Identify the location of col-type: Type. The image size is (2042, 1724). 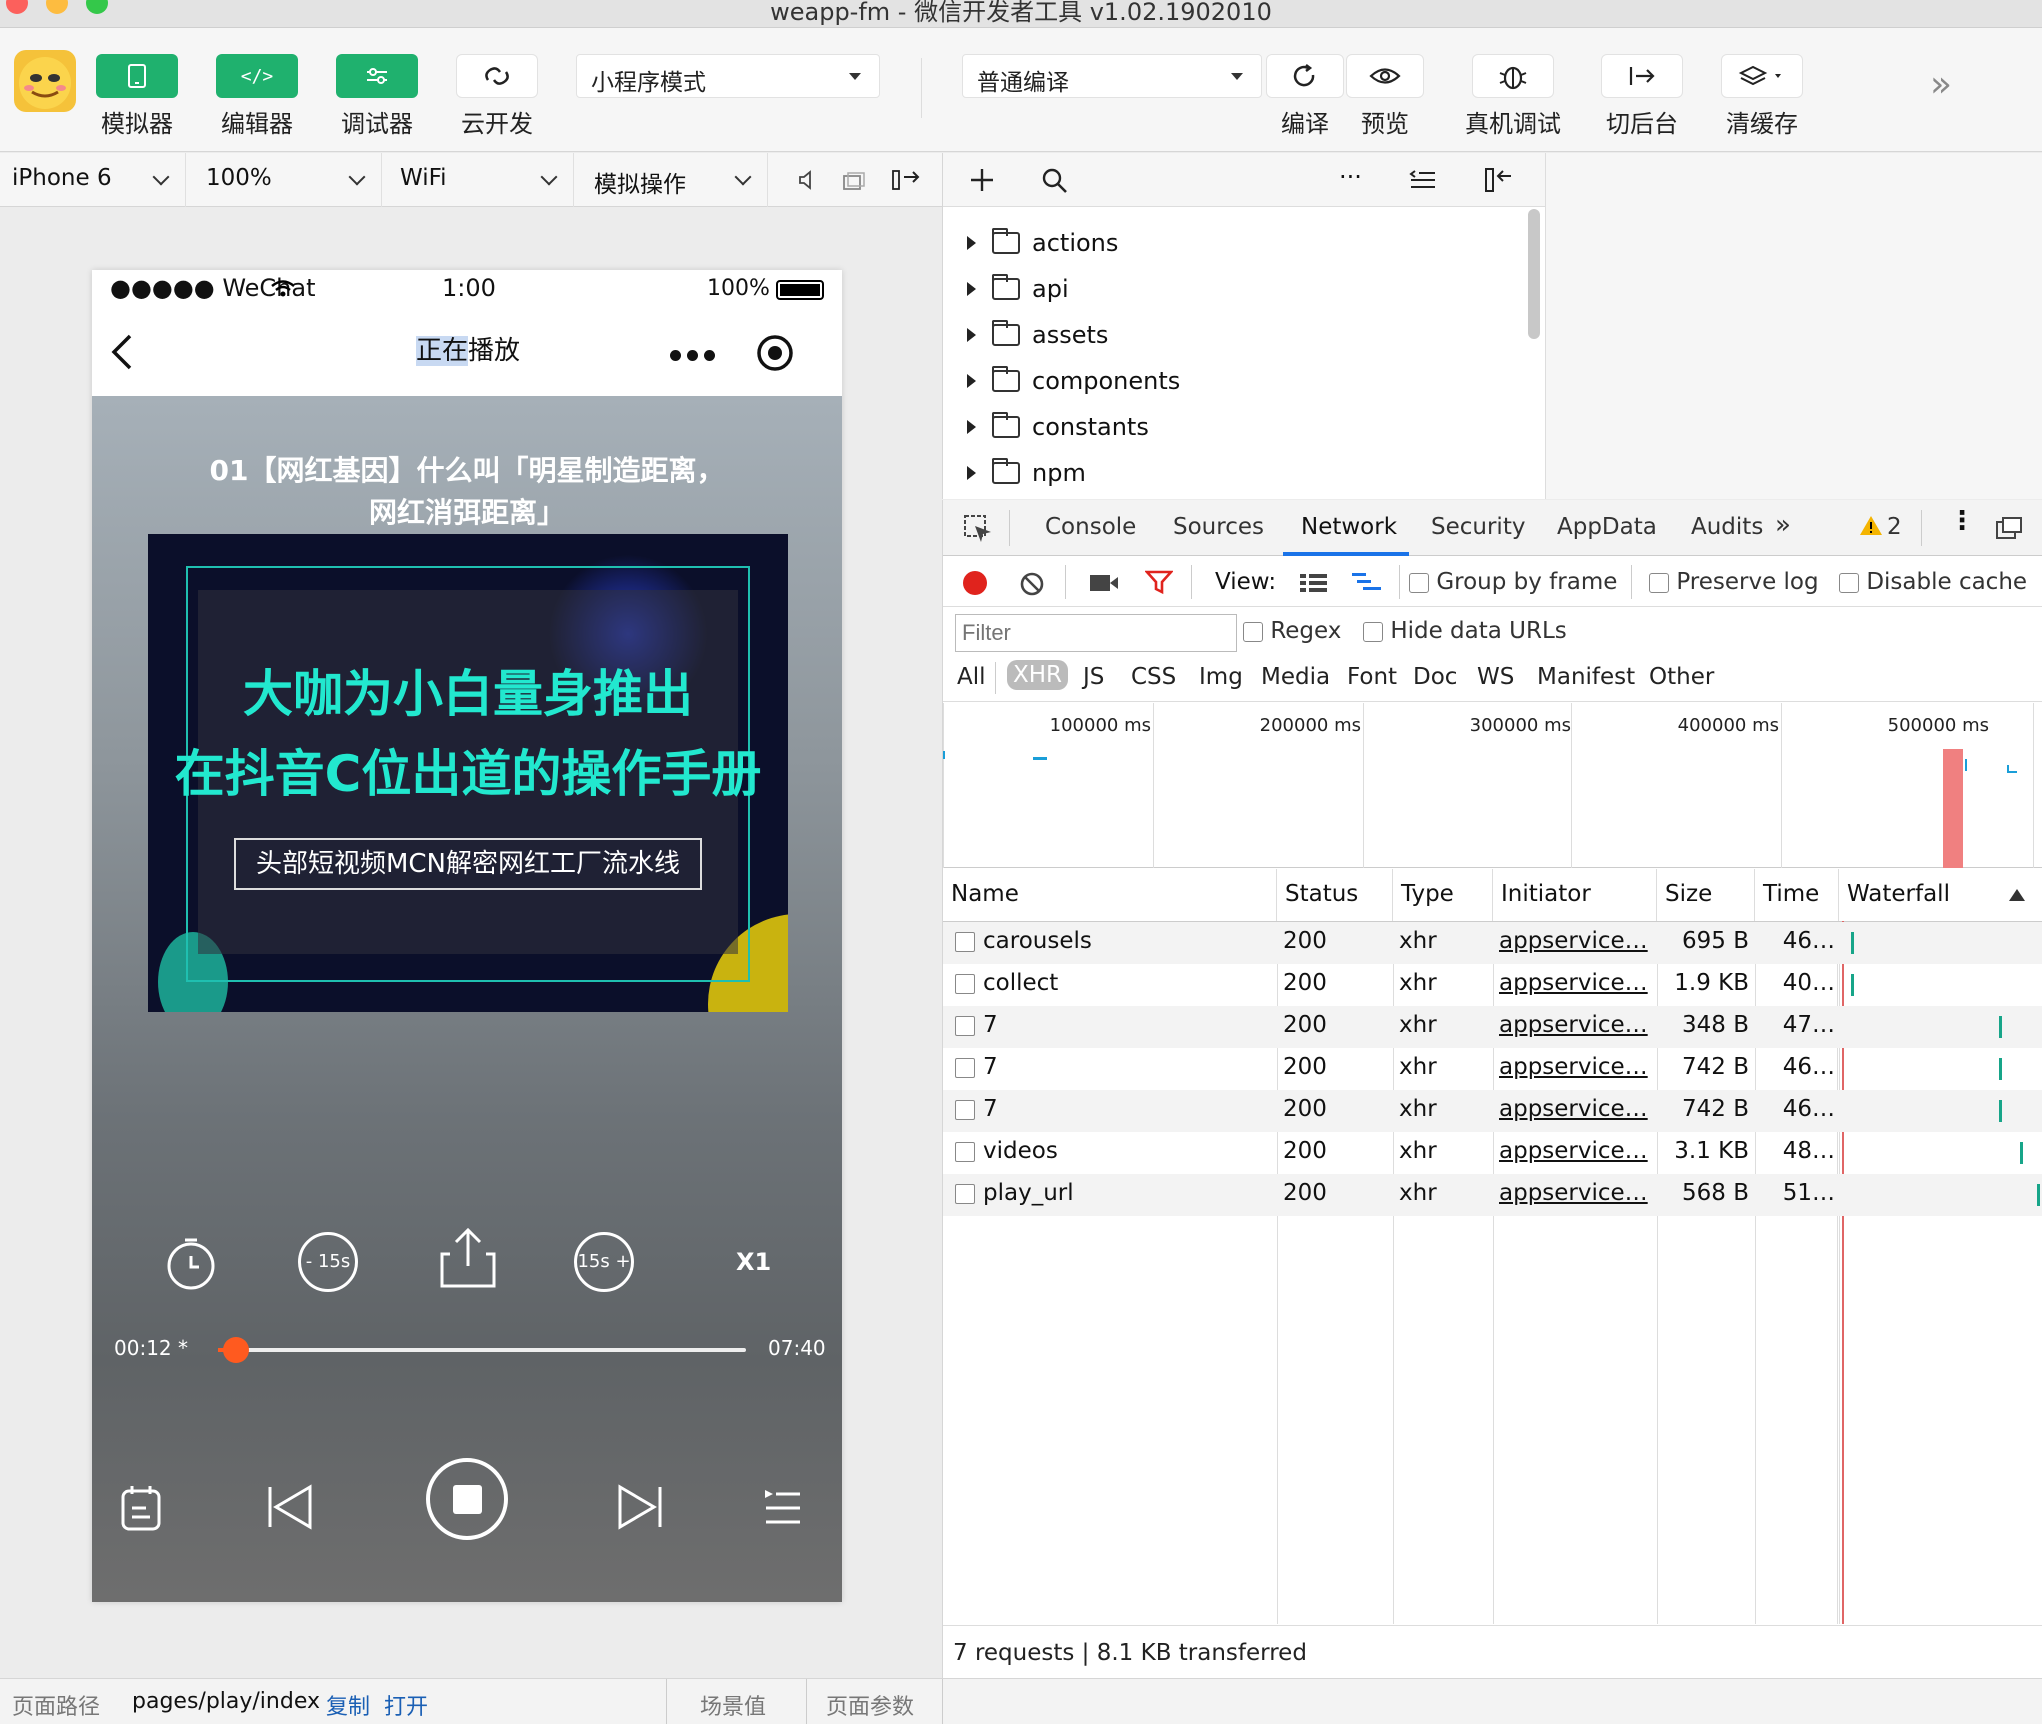
(1443, 895).